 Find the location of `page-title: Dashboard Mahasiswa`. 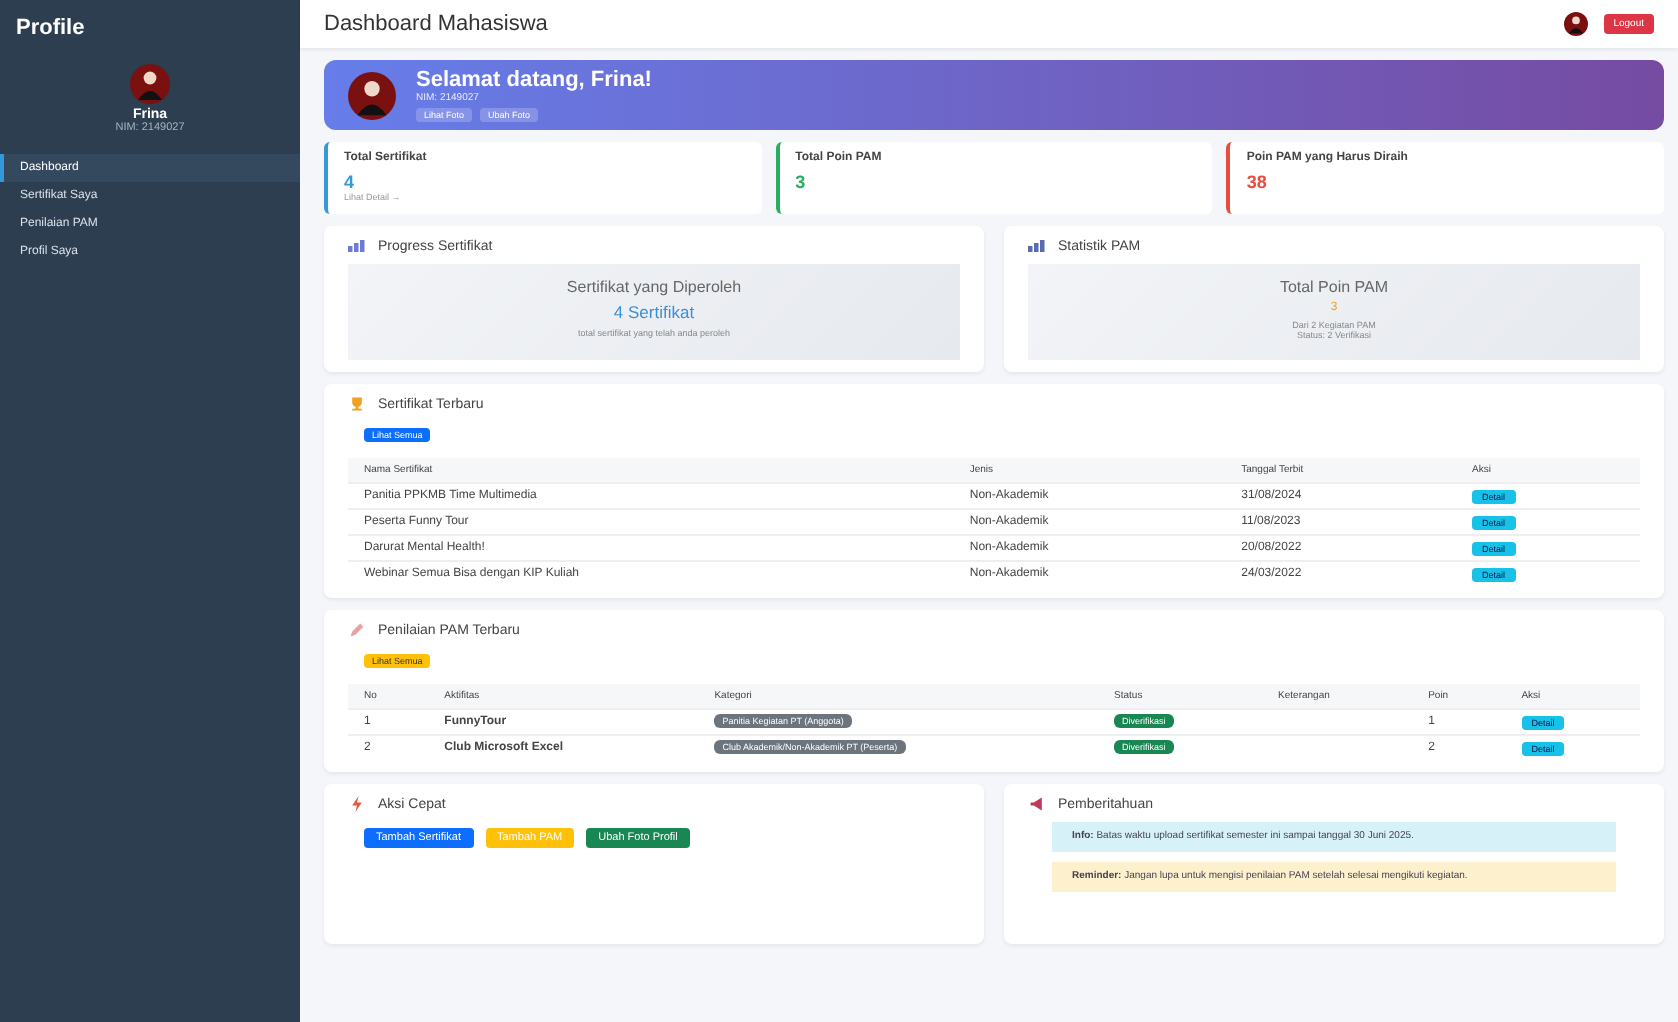

page-title: Dashboard Mahasiswa is located at coordinates (436, 24).